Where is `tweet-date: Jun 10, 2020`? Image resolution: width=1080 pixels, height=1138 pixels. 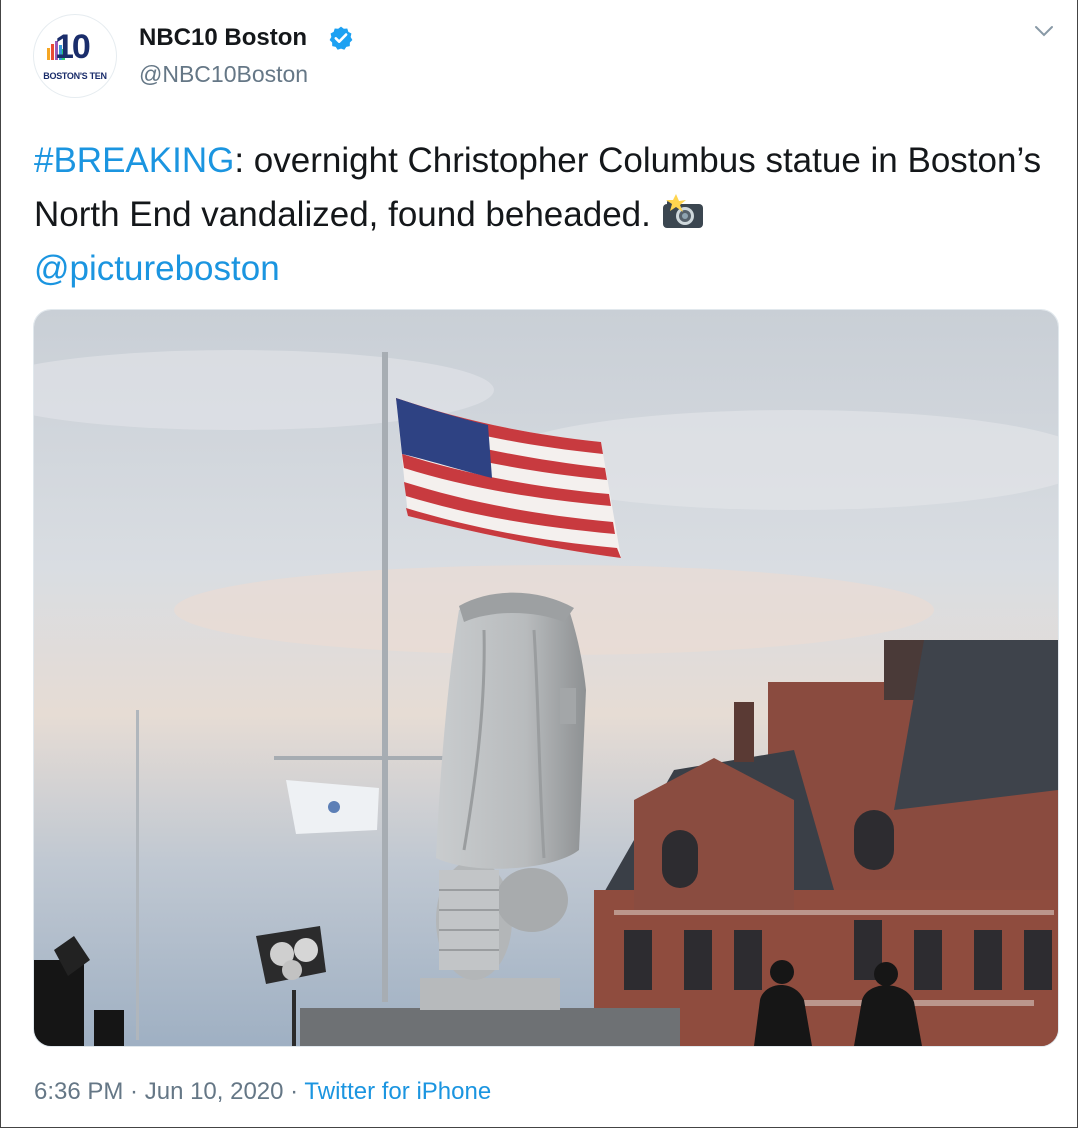 tweet-date: Jun 10, 2020 is located at coordinates (214, 1091).